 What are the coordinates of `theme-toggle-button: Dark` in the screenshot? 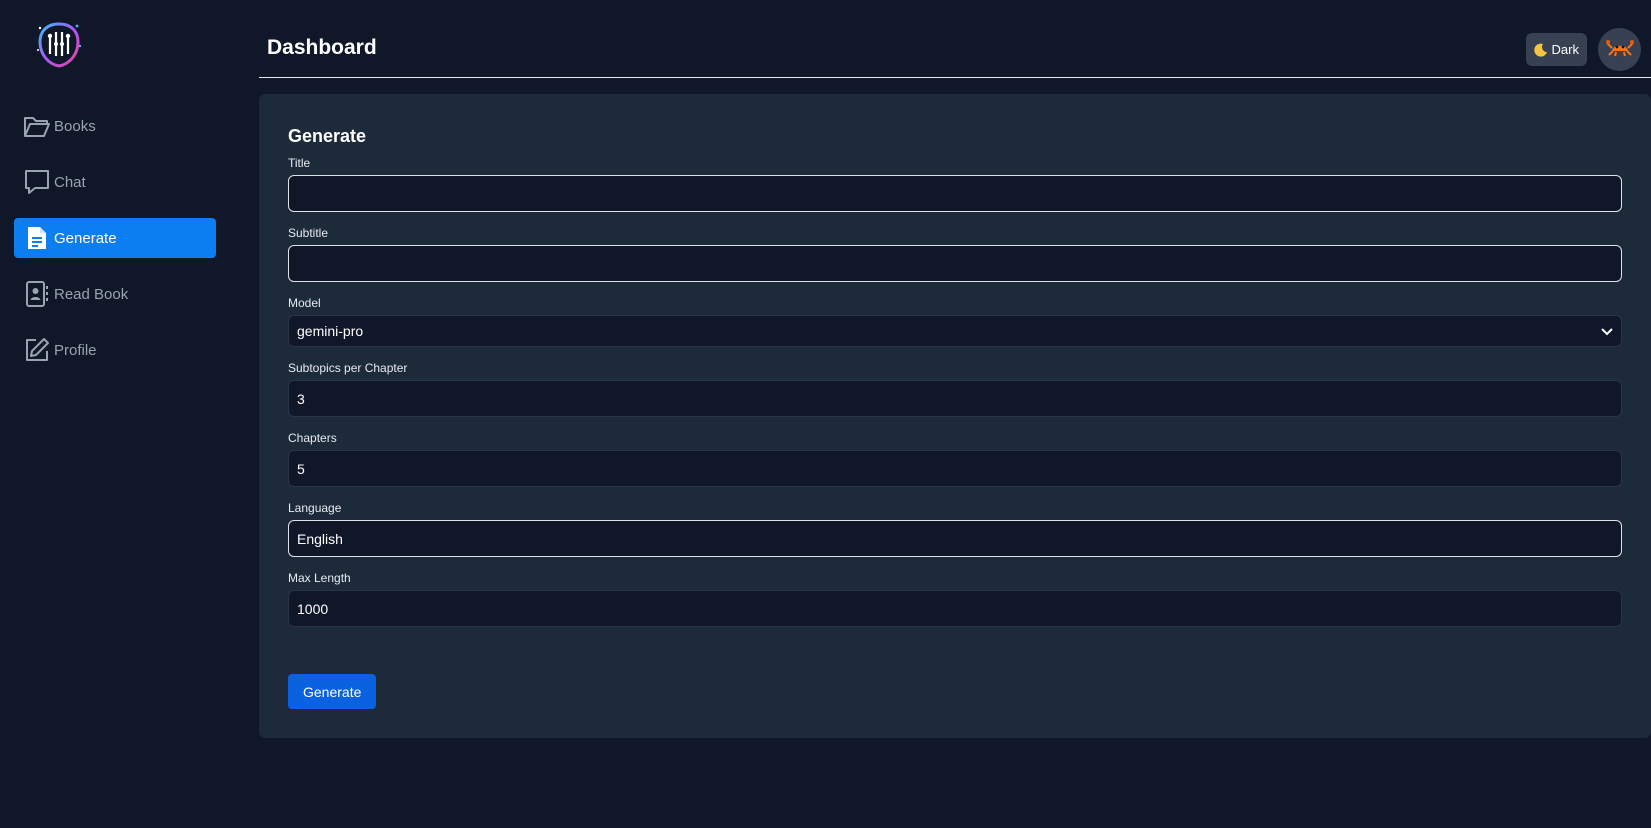 It's located at (1556, 49).